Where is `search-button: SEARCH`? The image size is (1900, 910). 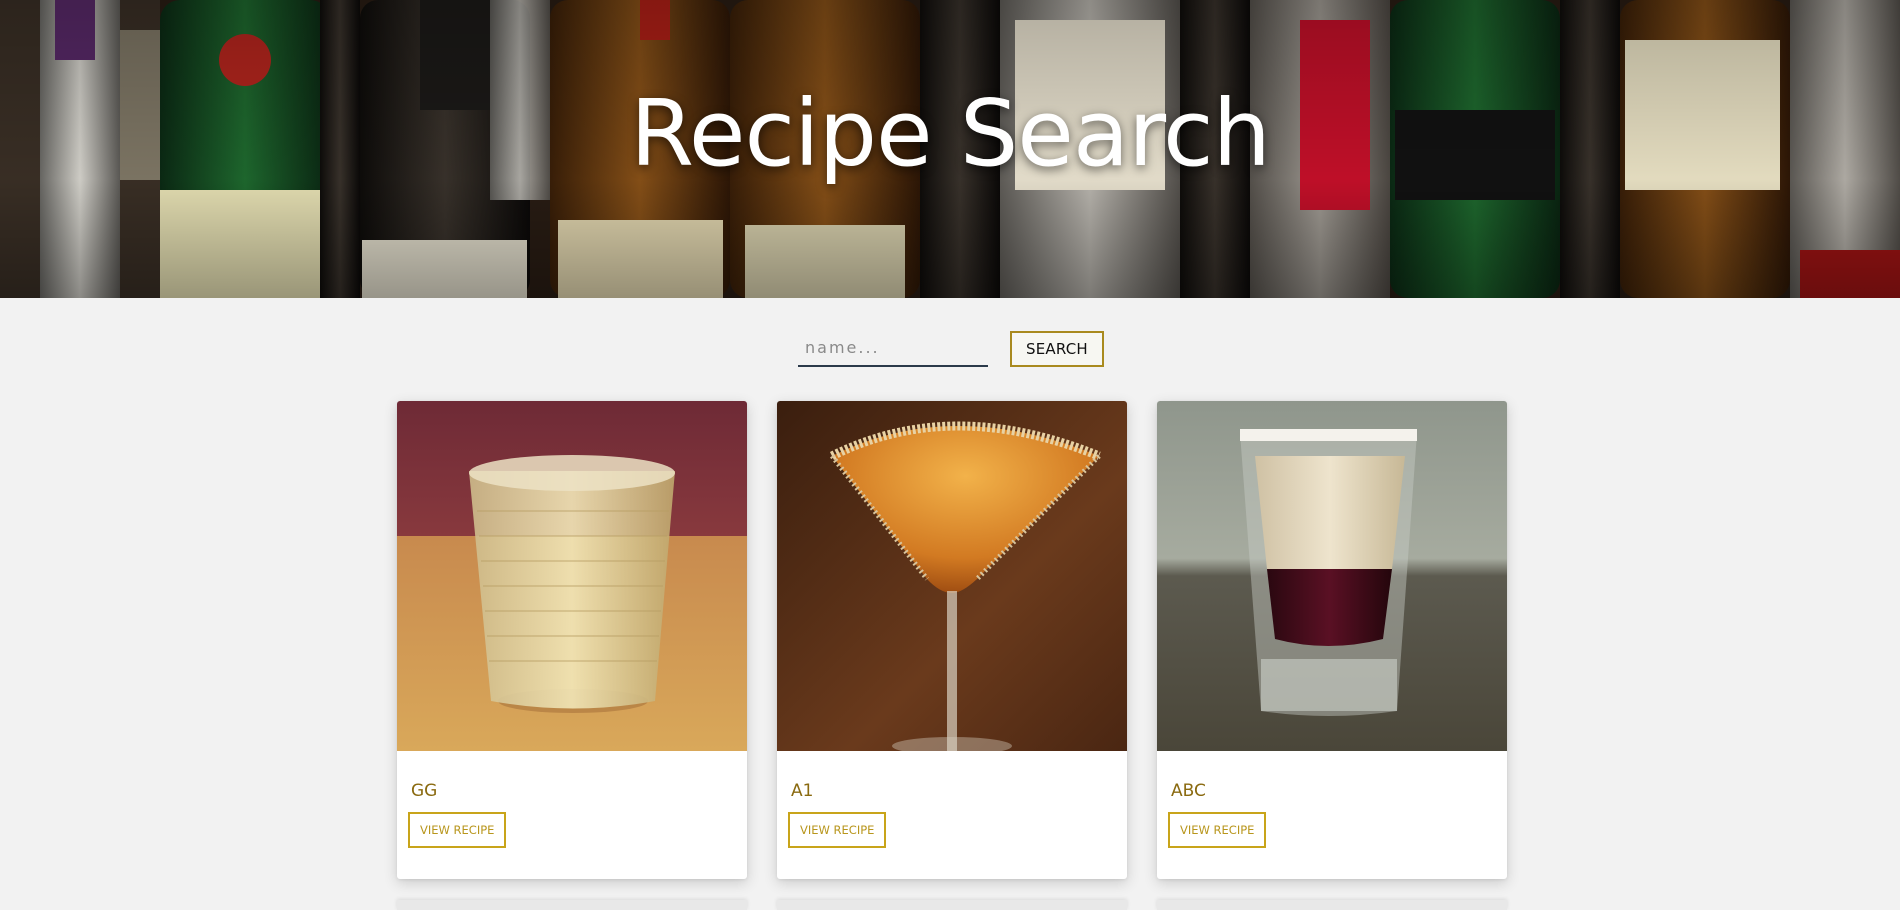
search-button: SEARCH is located at coordinates (1057, 348).